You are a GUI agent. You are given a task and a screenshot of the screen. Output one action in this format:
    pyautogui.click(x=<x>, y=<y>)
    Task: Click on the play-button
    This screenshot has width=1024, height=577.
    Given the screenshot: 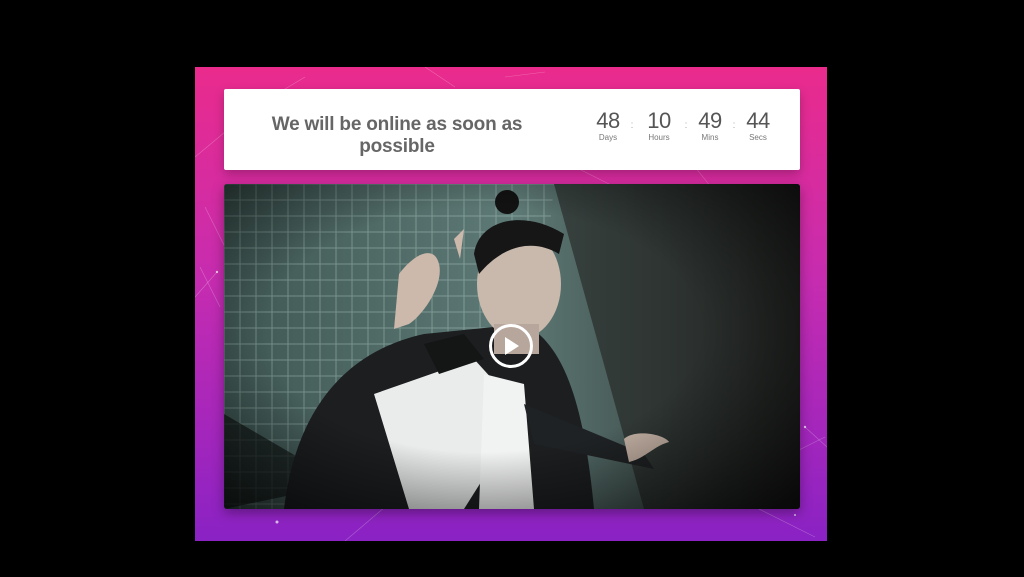 What is the action you would take?
    pyautogui.click(x=511, y=346)
    